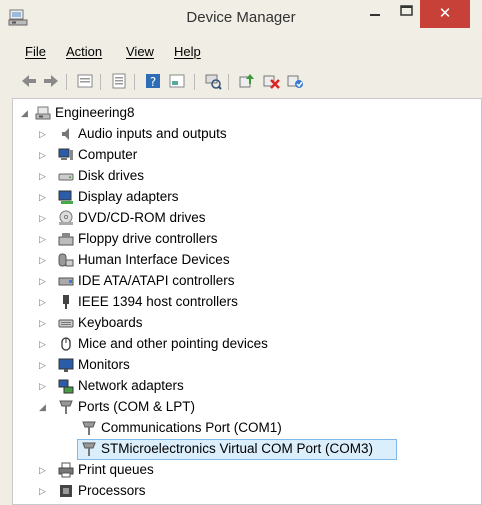  What do you see at coordinates (156, 280) in the screenshot?
I see `tree-node-label: IDE ATA/ATAPI controllers` at bounding box center [156, 280].